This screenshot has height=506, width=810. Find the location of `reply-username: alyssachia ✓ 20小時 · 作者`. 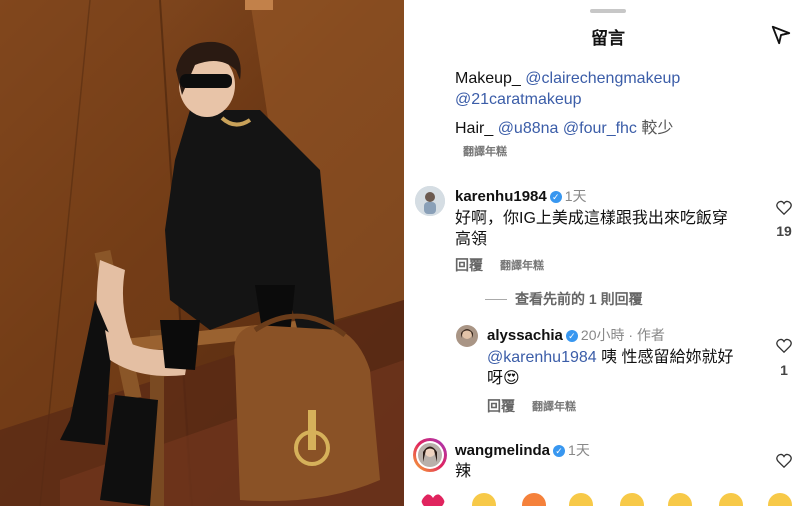

reply-username: alyssachia ✓ 20小時 · 作者 is located at coordinates (576, 335).